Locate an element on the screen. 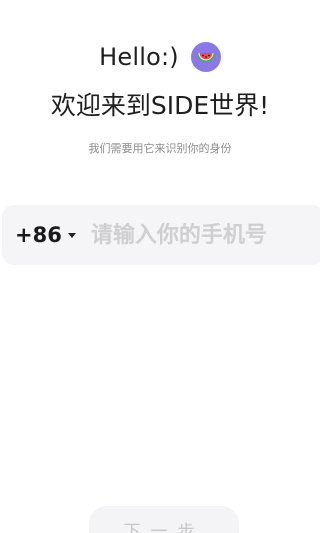 This screenshot has height=533, width=320. welcome-title: 欢迎来到SIDE世界! is located at coordinates (160, 105).